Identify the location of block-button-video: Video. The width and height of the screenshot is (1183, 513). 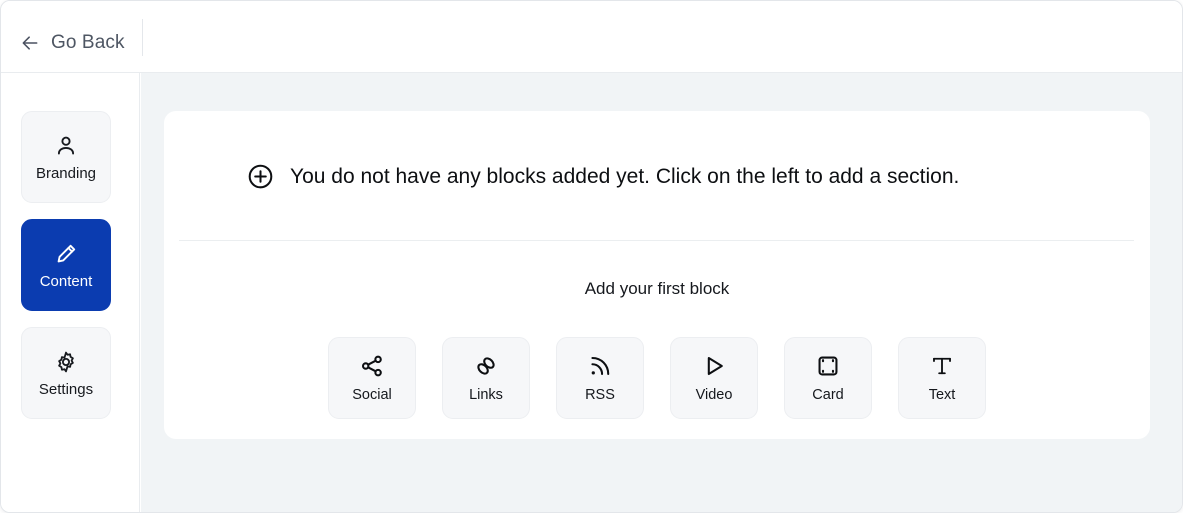
(714, 378).